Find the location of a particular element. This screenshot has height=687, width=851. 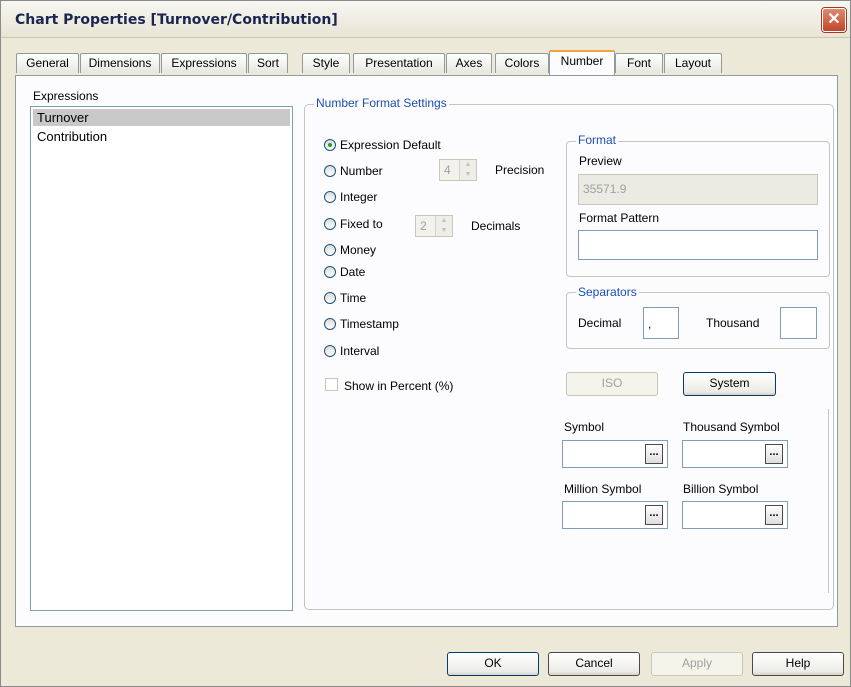

tab-number: Number is located at coordinates (582, 62).